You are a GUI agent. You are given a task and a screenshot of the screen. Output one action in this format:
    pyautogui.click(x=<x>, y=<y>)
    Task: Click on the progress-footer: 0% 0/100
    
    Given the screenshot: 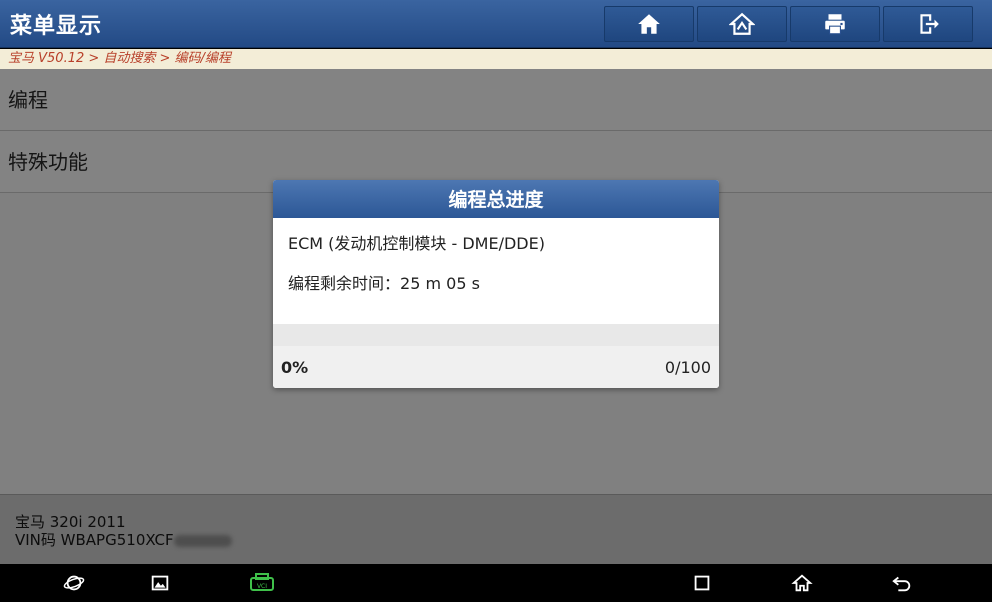 What is the action you would take?
    pyautogui.click(x=496, y=367)
    